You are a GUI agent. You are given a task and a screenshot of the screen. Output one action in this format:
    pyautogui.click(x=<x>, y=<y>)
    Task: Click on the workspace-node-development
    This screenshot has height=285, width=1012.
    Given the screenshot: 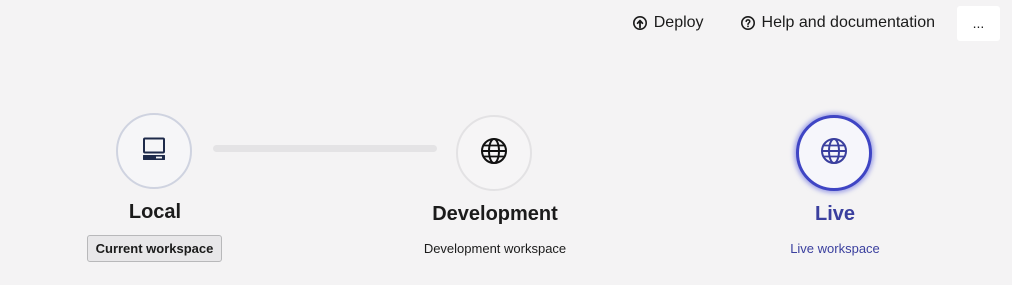 What is the action you would take?
    pyautogui.click(x=494, y=153)
    